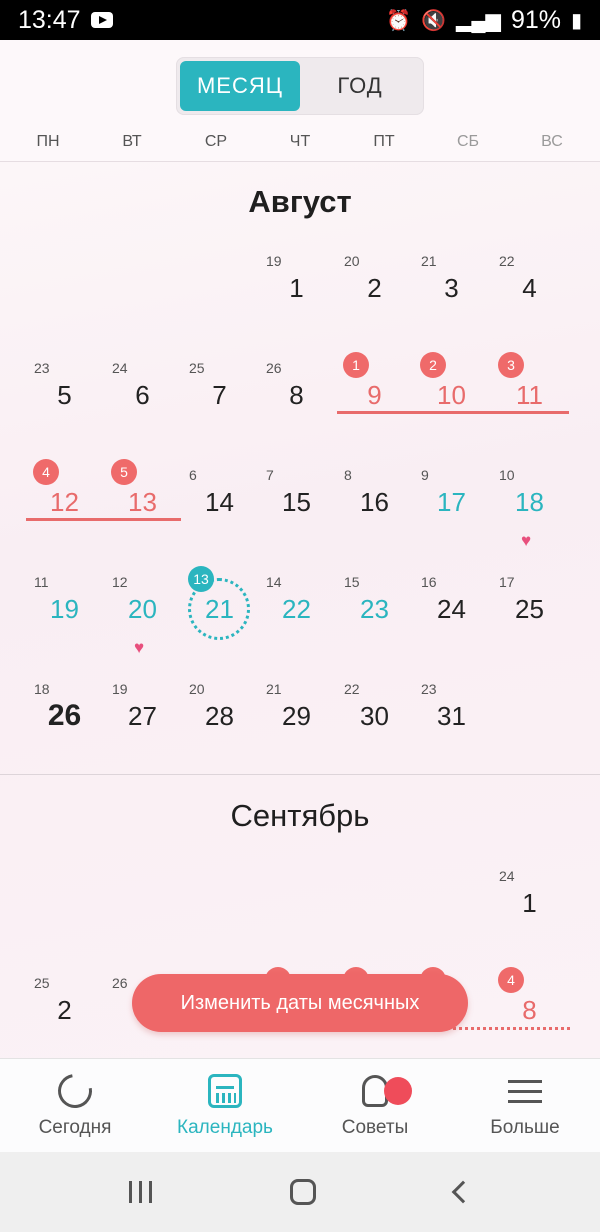 The height and width of the screenshot is (1232, 600). I want to click on day-number: 28, so click(219, 716).